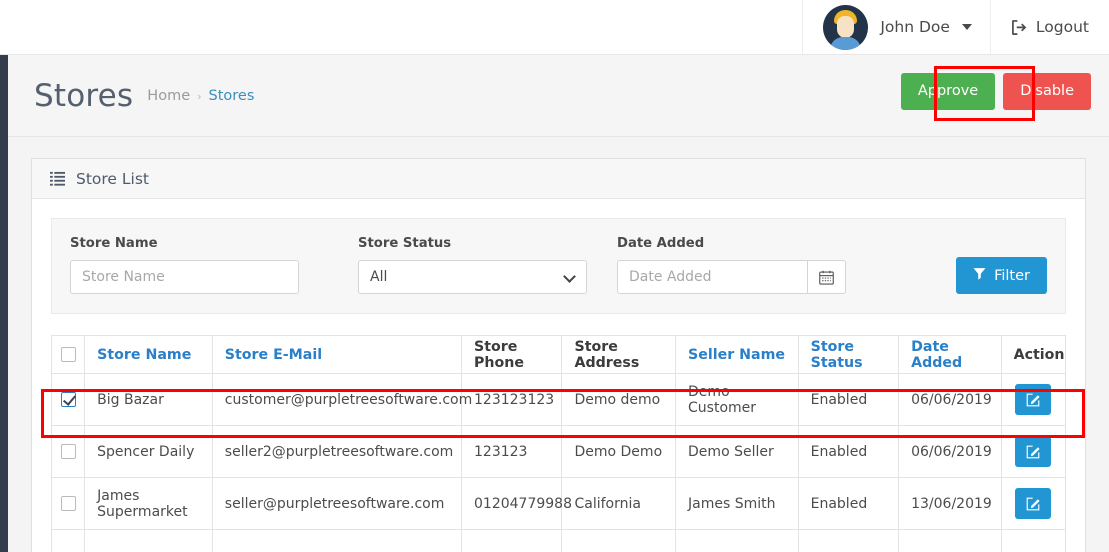 The width and height of the screenshot is (1109, 552). Describe the element at coordinates (558, 96) in the screenshot. I see `content-header: Stores Home › Stores Approve Disable` at that location.